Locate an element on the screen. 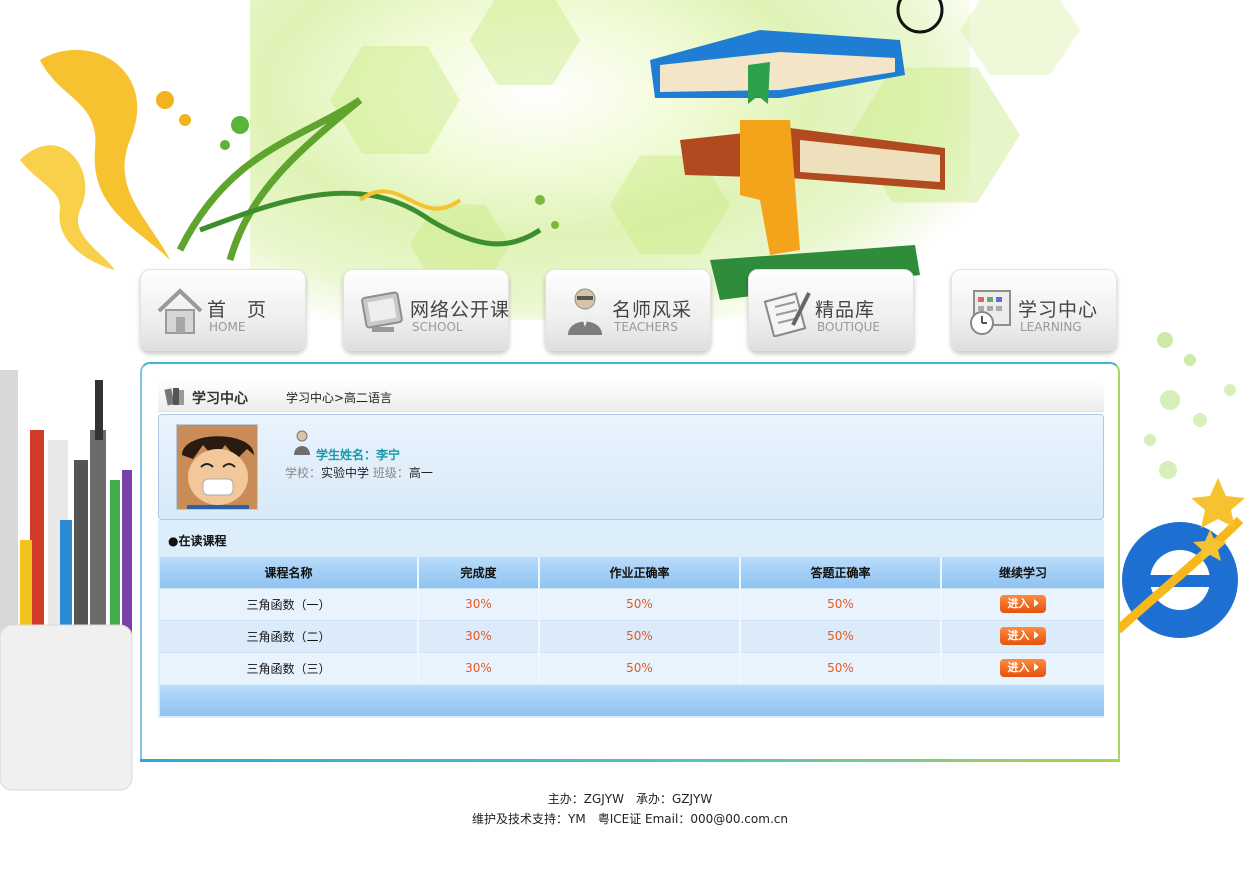  table-header-row: 课程名称 完成度 作业正确率 答题正确率 继续学习 is located at coordinates (632, 572).